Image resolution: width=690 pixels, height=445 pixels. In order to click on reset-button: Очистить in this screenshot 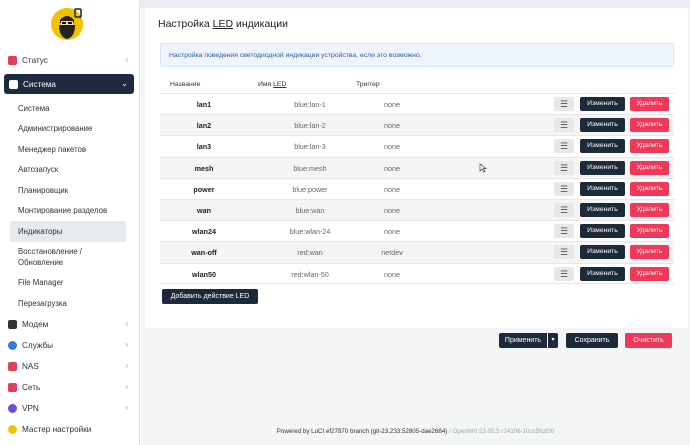, I will do `click(648, 340)`.